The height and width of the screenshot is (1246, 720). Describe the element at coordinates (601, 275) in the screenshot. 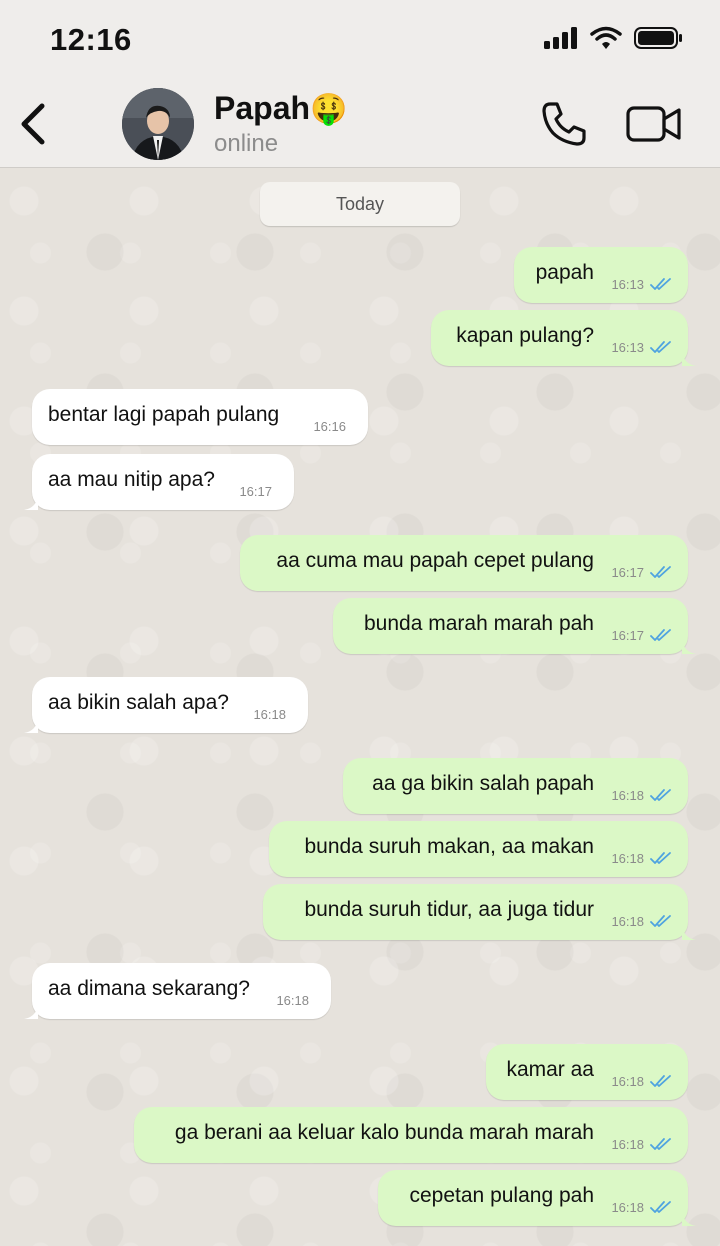

I see `outgoing-message: papah 16:13` at that location.